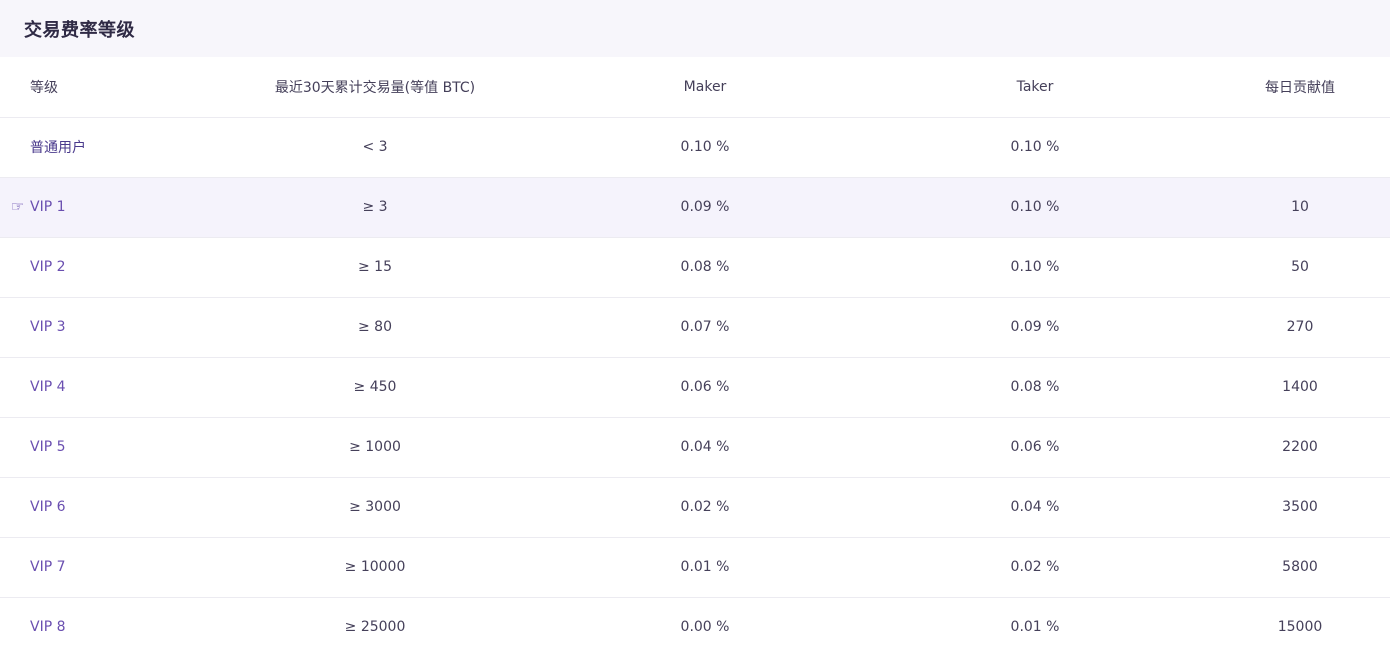 The image size is (1390, 657). What do you see at coordinates (1035, 327) in the screenshot?
I see `taker-cell: 0.09 %` at bounding box center [1035, 327].